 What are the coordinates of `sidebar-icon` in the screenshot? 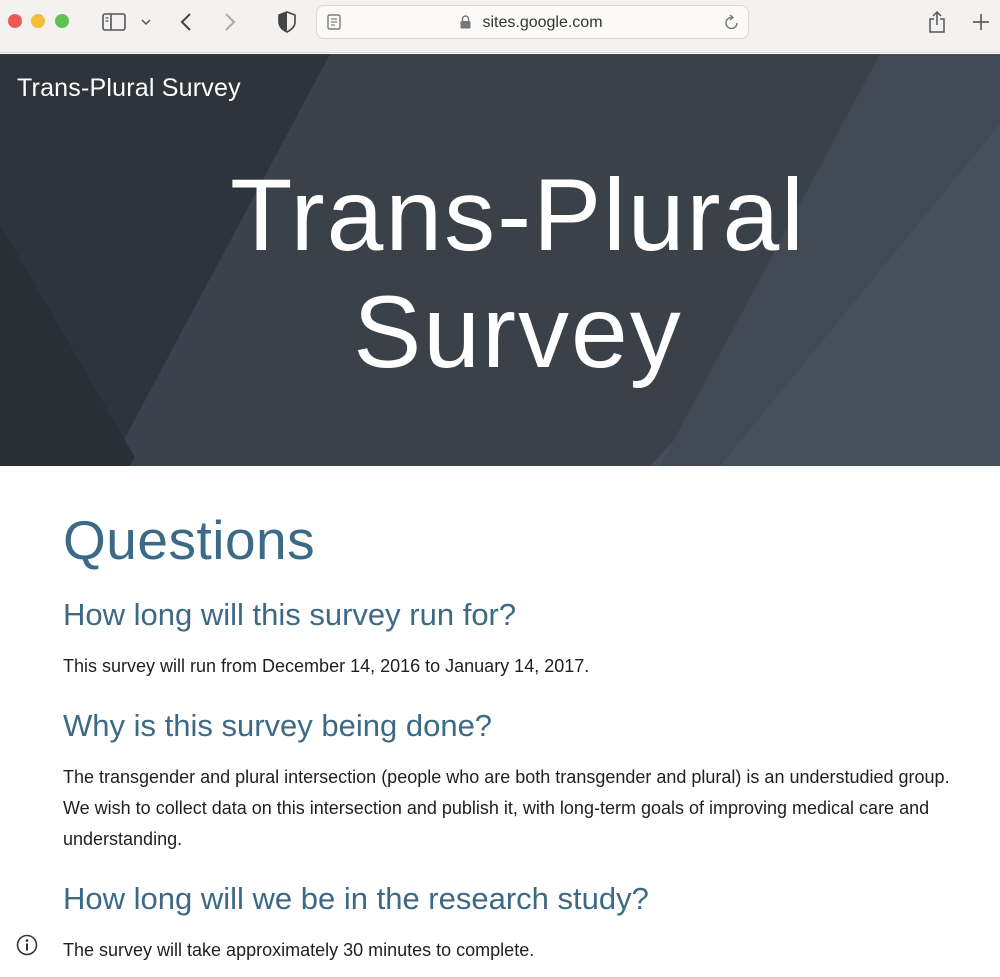 It's located at (114, 22).